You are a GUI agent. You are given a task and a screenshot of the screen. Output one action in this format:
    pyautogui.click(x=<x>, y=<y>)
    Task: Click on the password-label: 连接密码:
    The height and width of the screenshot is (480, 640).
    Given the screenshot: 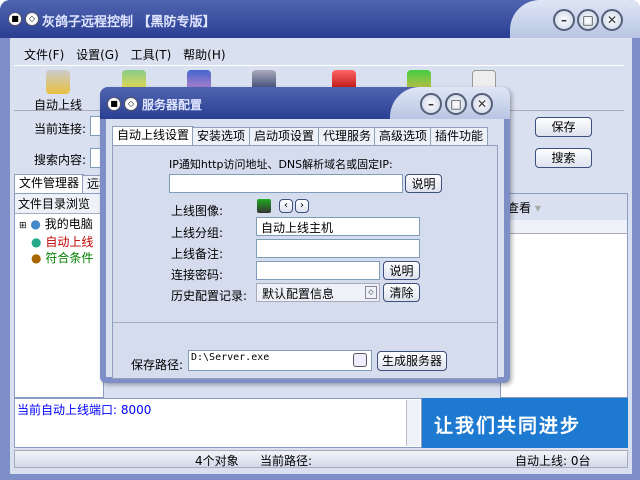 What is the action you would take?
    pyautogui.click(x=197, y=275)
    